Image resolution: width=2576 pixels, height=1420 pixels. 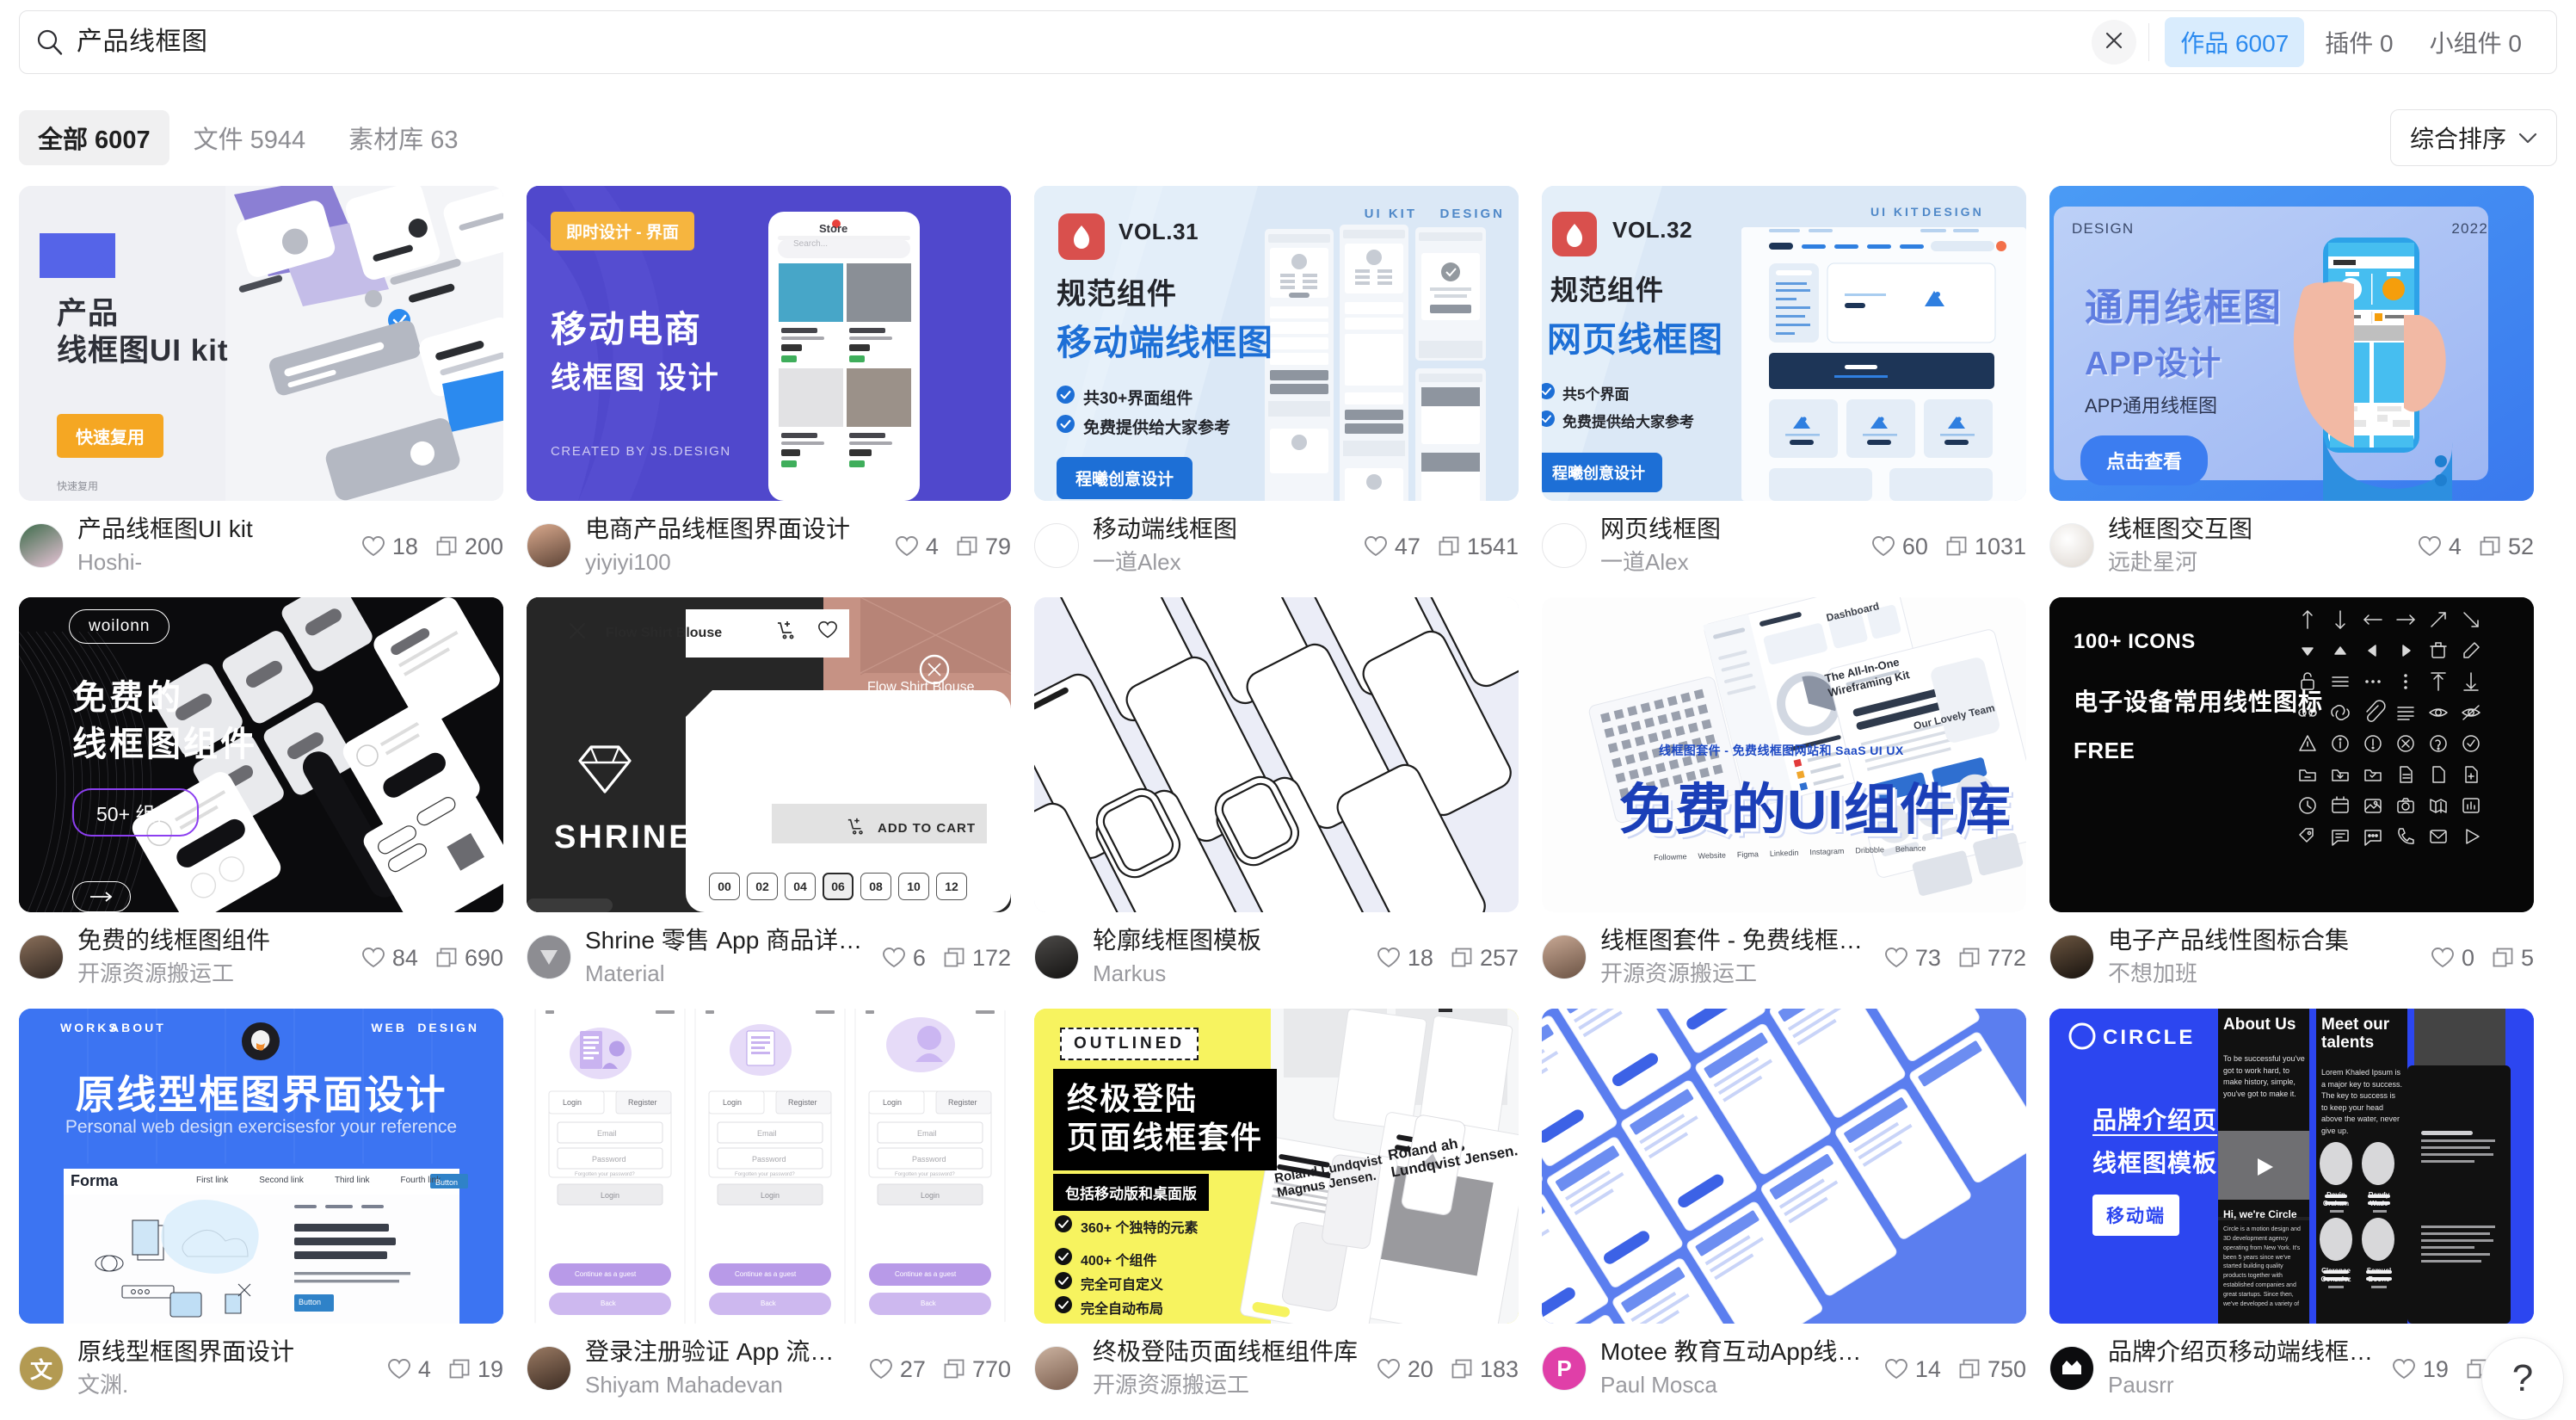 I want to click on clear-search-button, so click(x=2114, y=42).